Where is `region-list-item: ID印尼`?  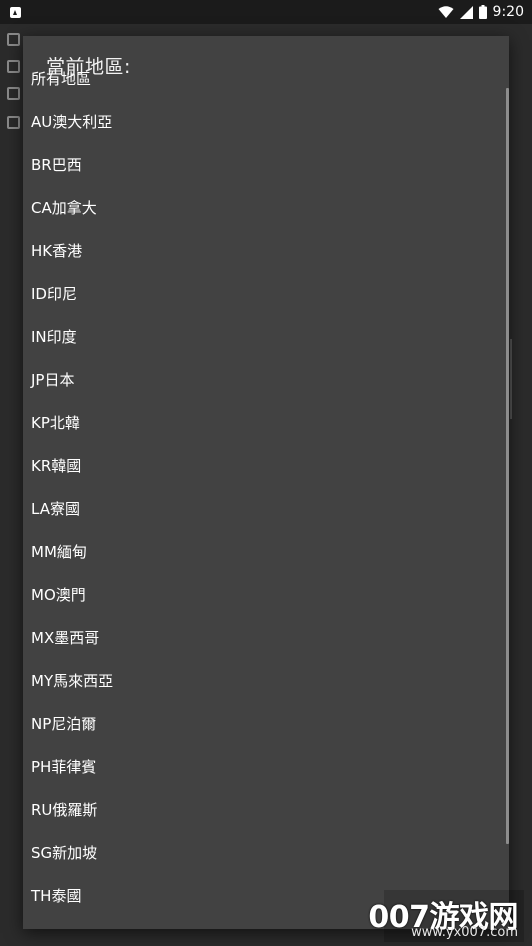
region-list-item: ID印尼 is located at coordinates (266, 294).